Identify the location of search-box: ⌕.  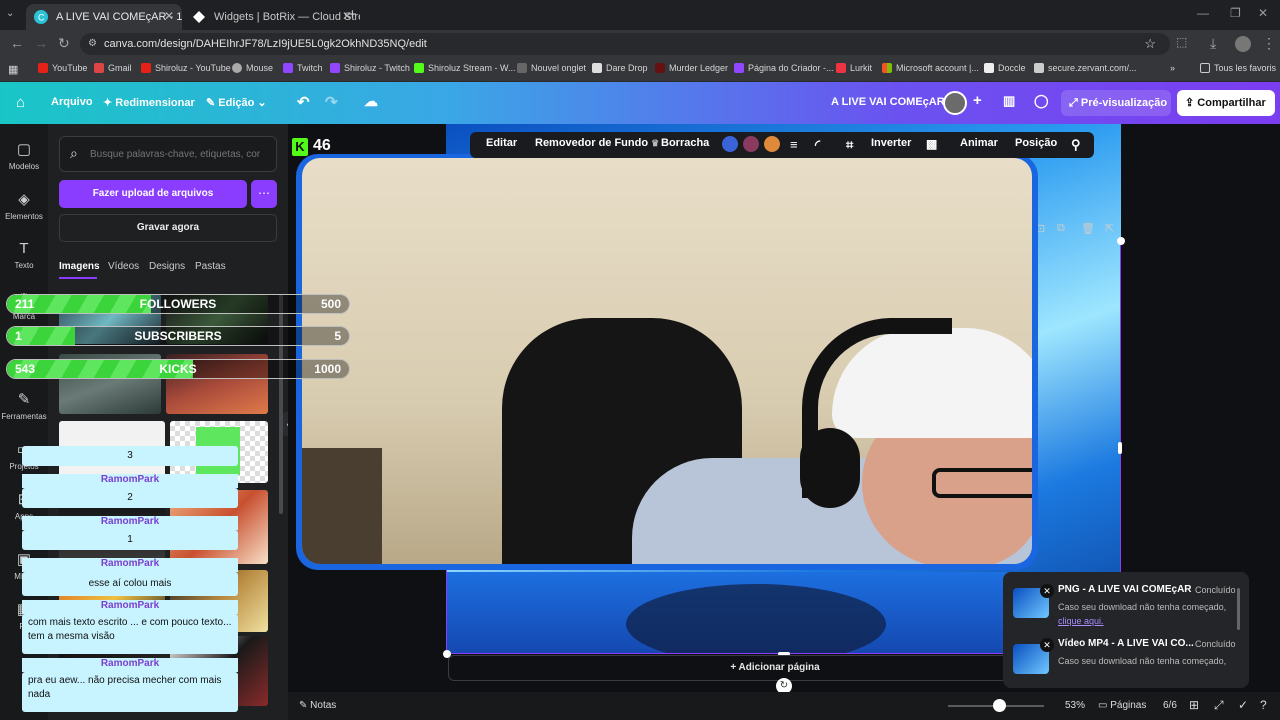
(168, 154).